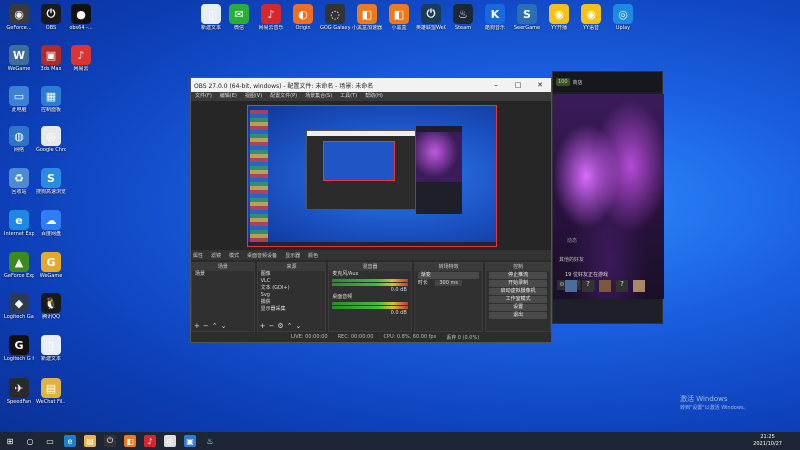 The height and width of the screenshot is (450, 800). What do you see at coordinates (463, 17) in the screenshot?
I see `desktop-icon-t9: ♨ Steam` at bounding box center [463, 17].